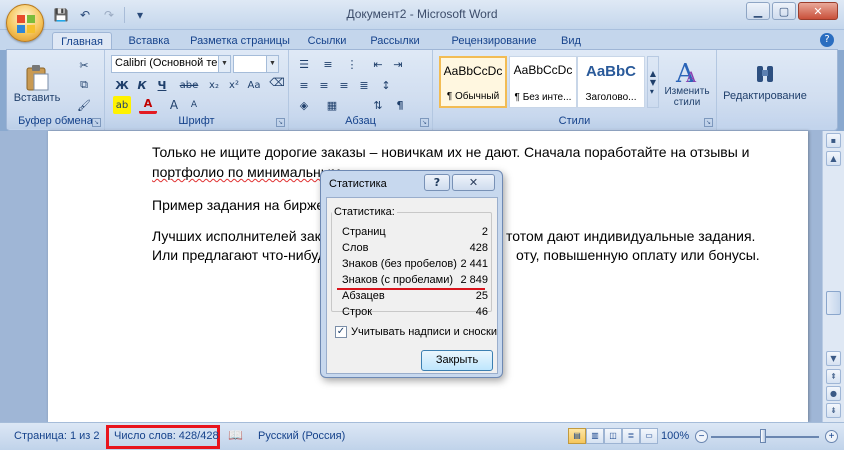  Describe the element at coordinates (174, 105) in the screenshot. I see `grow-font-button: A` at that location.